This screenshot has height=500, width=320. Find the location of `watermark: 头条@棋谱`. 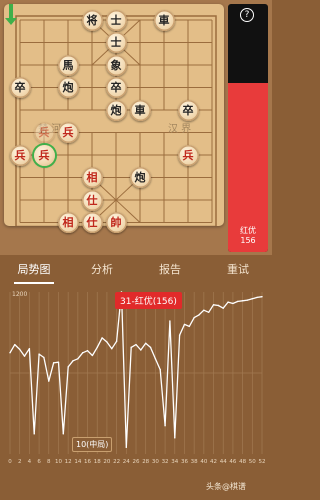

watermark: 头条@棋谱 is located at coordinates (226, 486).